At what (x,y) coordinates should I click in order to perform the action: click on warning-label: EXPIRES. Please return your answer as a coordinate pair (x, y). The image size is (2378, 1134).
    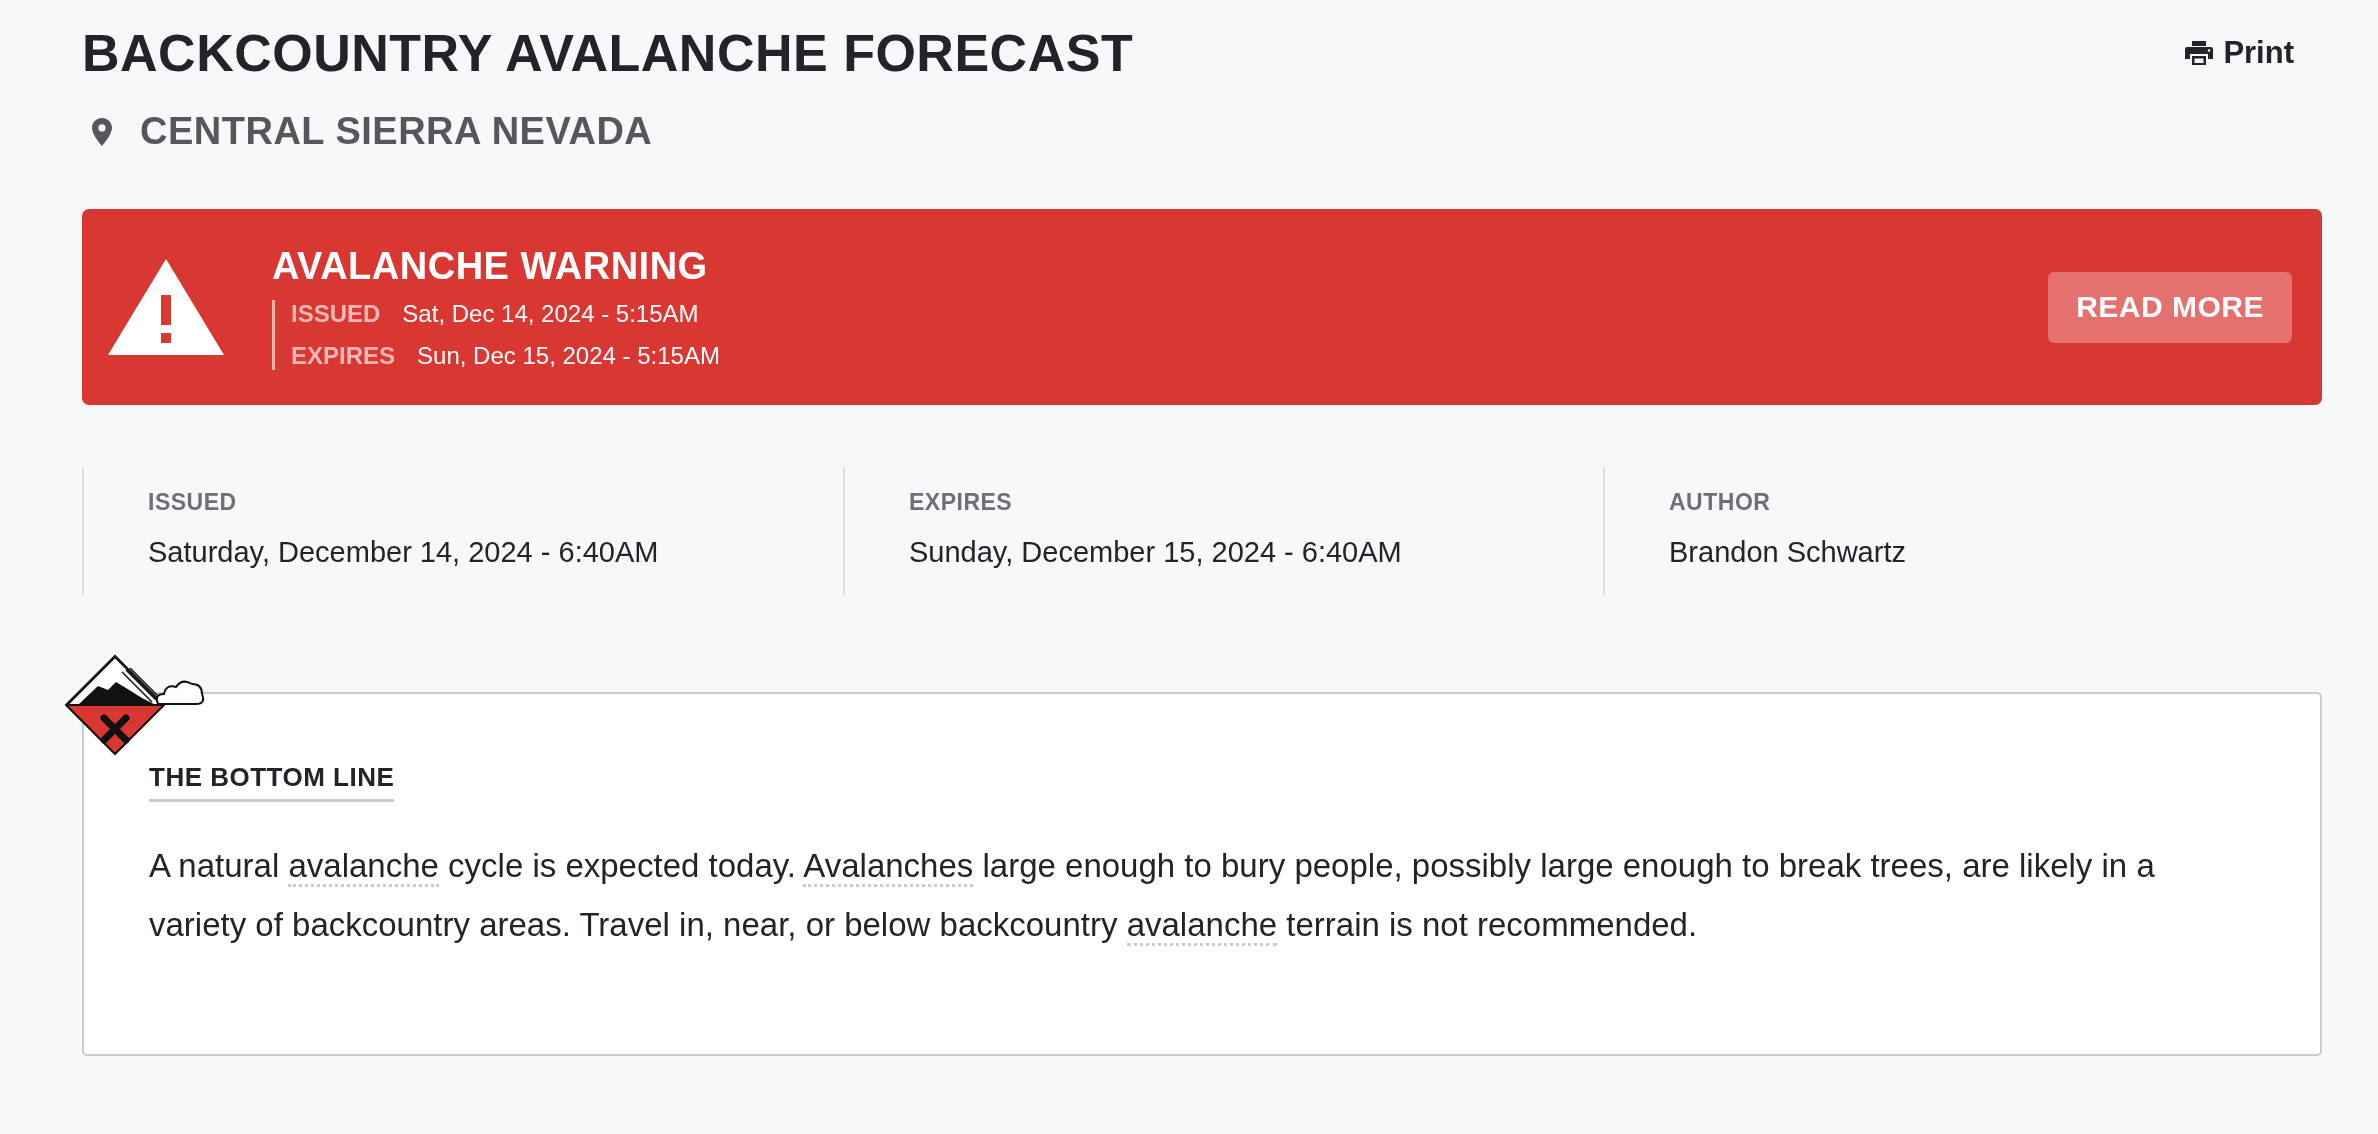
    Looking at the image, I should click on (343, 355).